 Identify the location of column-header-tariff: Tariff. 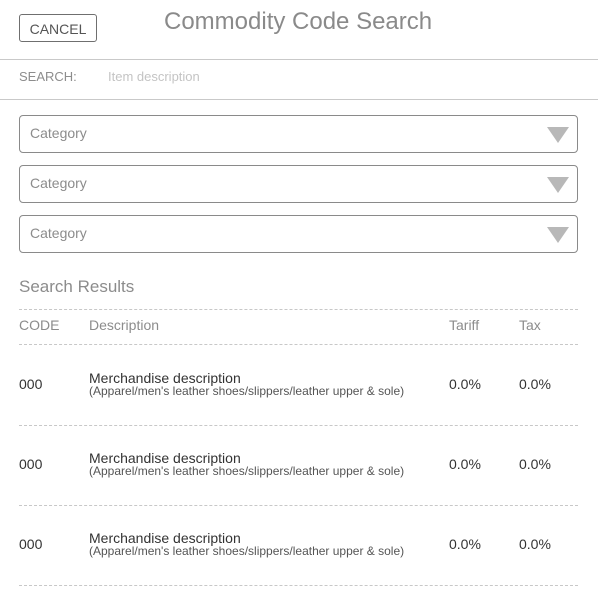
(464, 325).